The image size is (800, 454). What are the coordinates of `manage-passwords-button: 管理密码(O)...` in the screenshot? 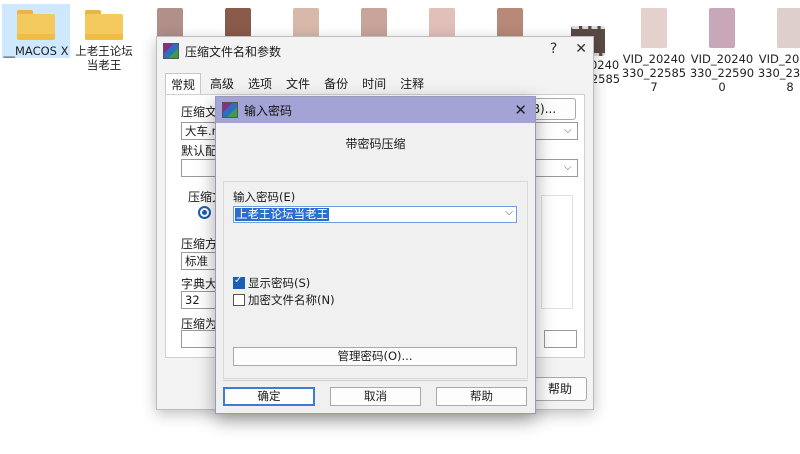 It's located at (375, 356).